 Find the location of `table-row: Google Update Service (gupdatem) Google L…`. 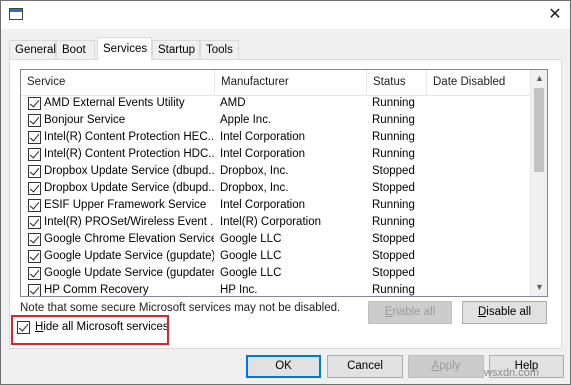

table-row: Google Update Service (gupdatem) Google L… is located at coordinates (276, 273).